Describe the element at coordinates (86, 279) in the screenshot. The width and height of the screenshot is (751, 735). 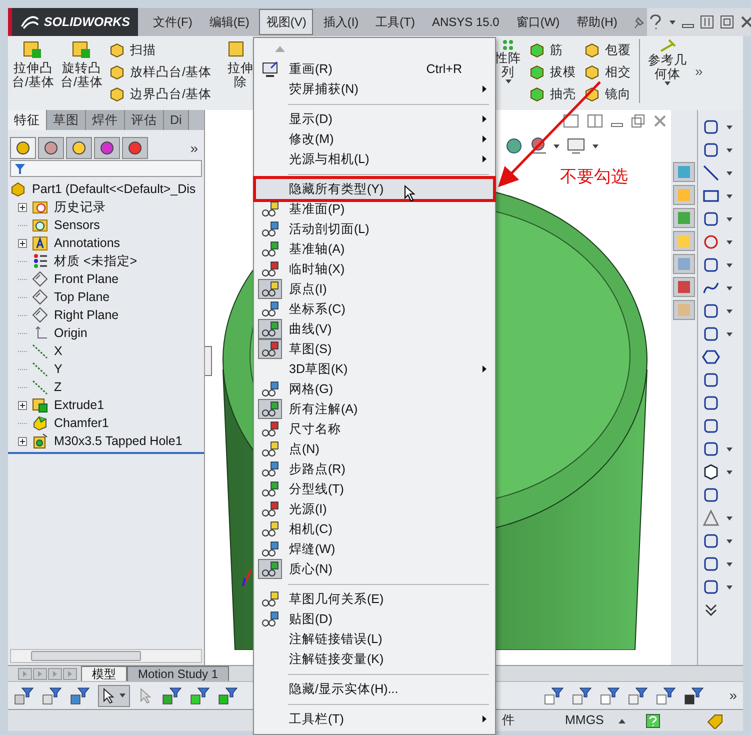
I see `tree-item: Front Plane` at that location.